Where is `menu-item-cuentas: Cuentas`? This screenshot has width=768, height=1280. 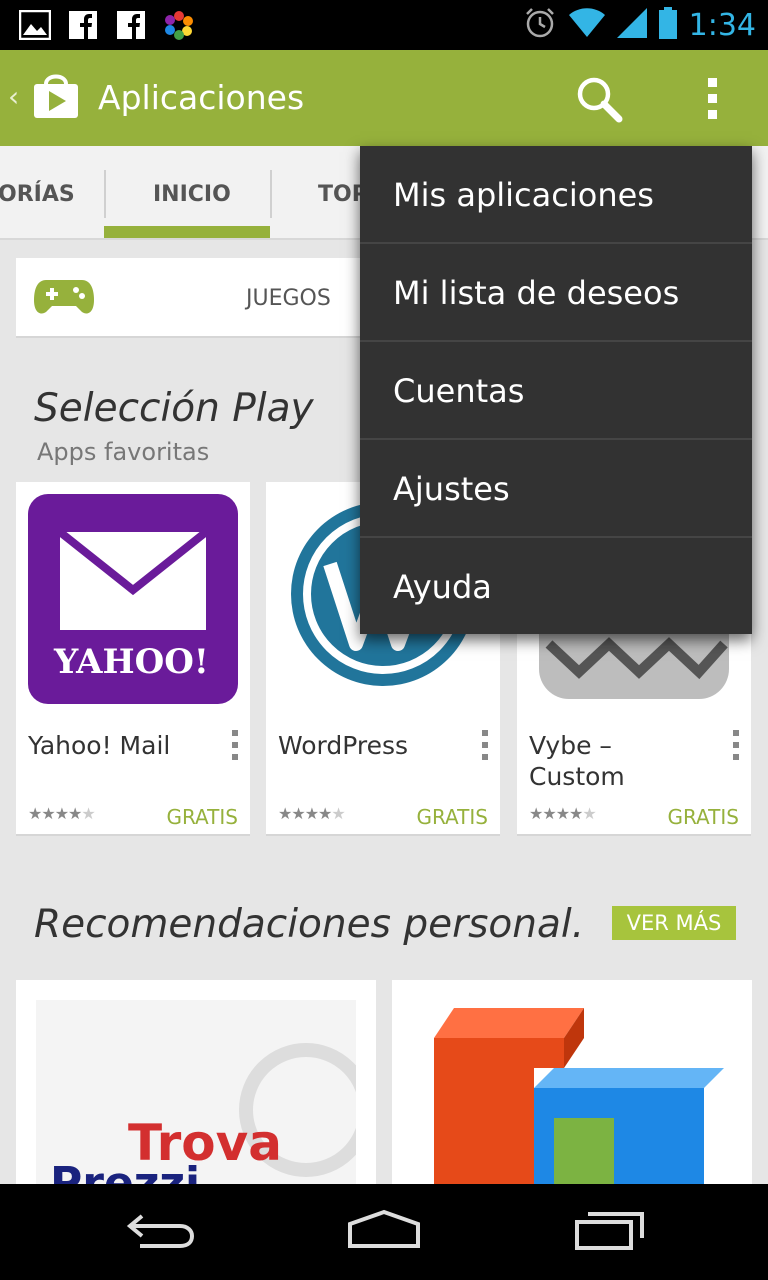 menu-item-cuentas: Cuentas is located at coordinates (556, 391).